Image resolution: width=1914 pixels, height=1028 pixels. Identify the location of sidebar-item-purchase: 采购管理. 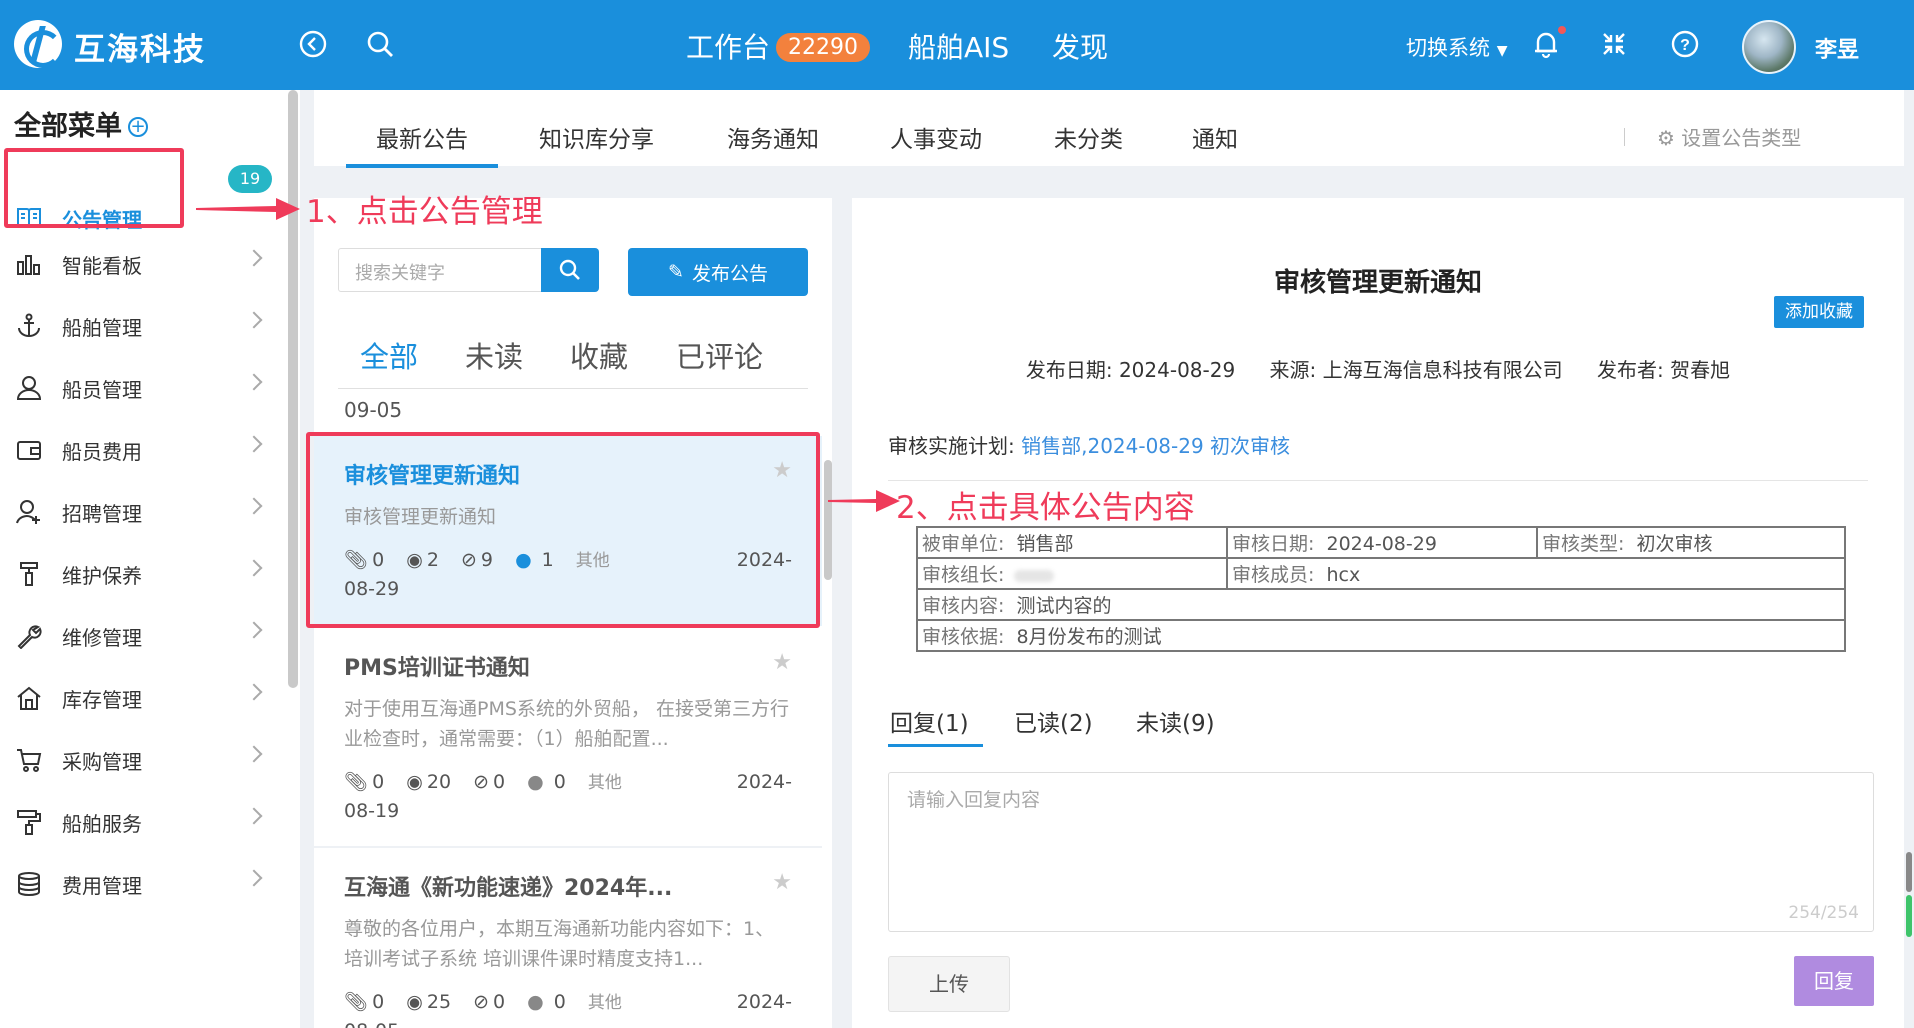
(140, 760).